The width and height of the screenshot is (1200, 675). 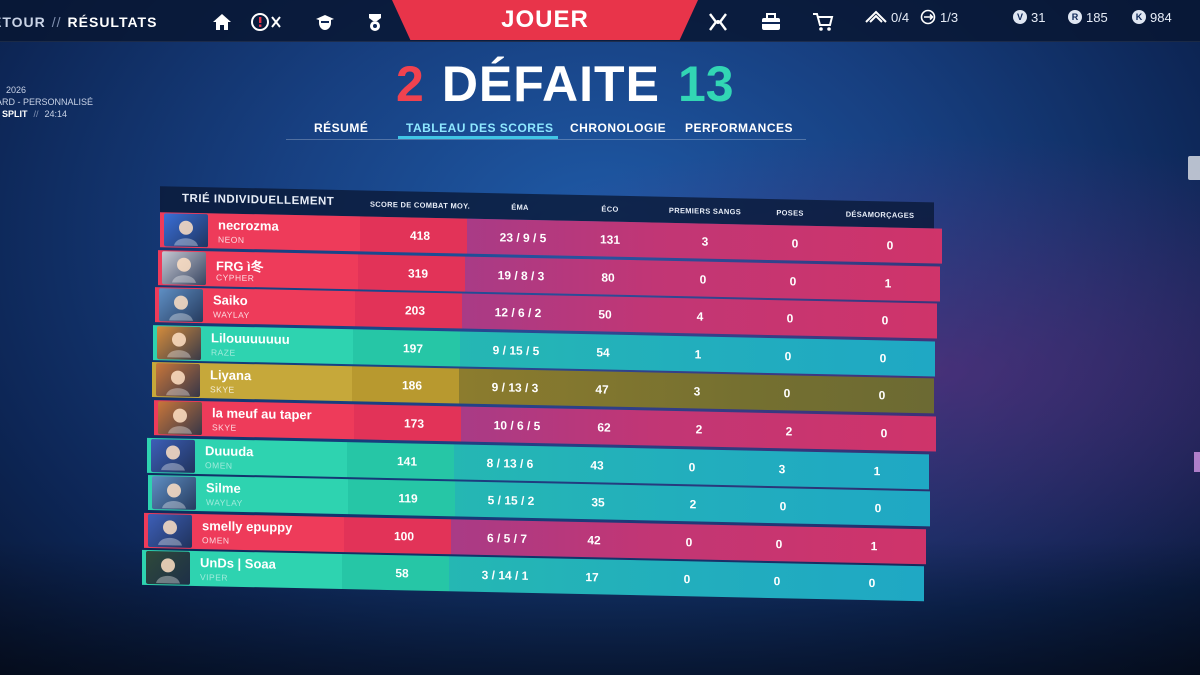 What do you see at coordinates (739, 128) in the screenshot?
I see `tab-performance: PERFORMANCES` at bounding box center [739, 128].